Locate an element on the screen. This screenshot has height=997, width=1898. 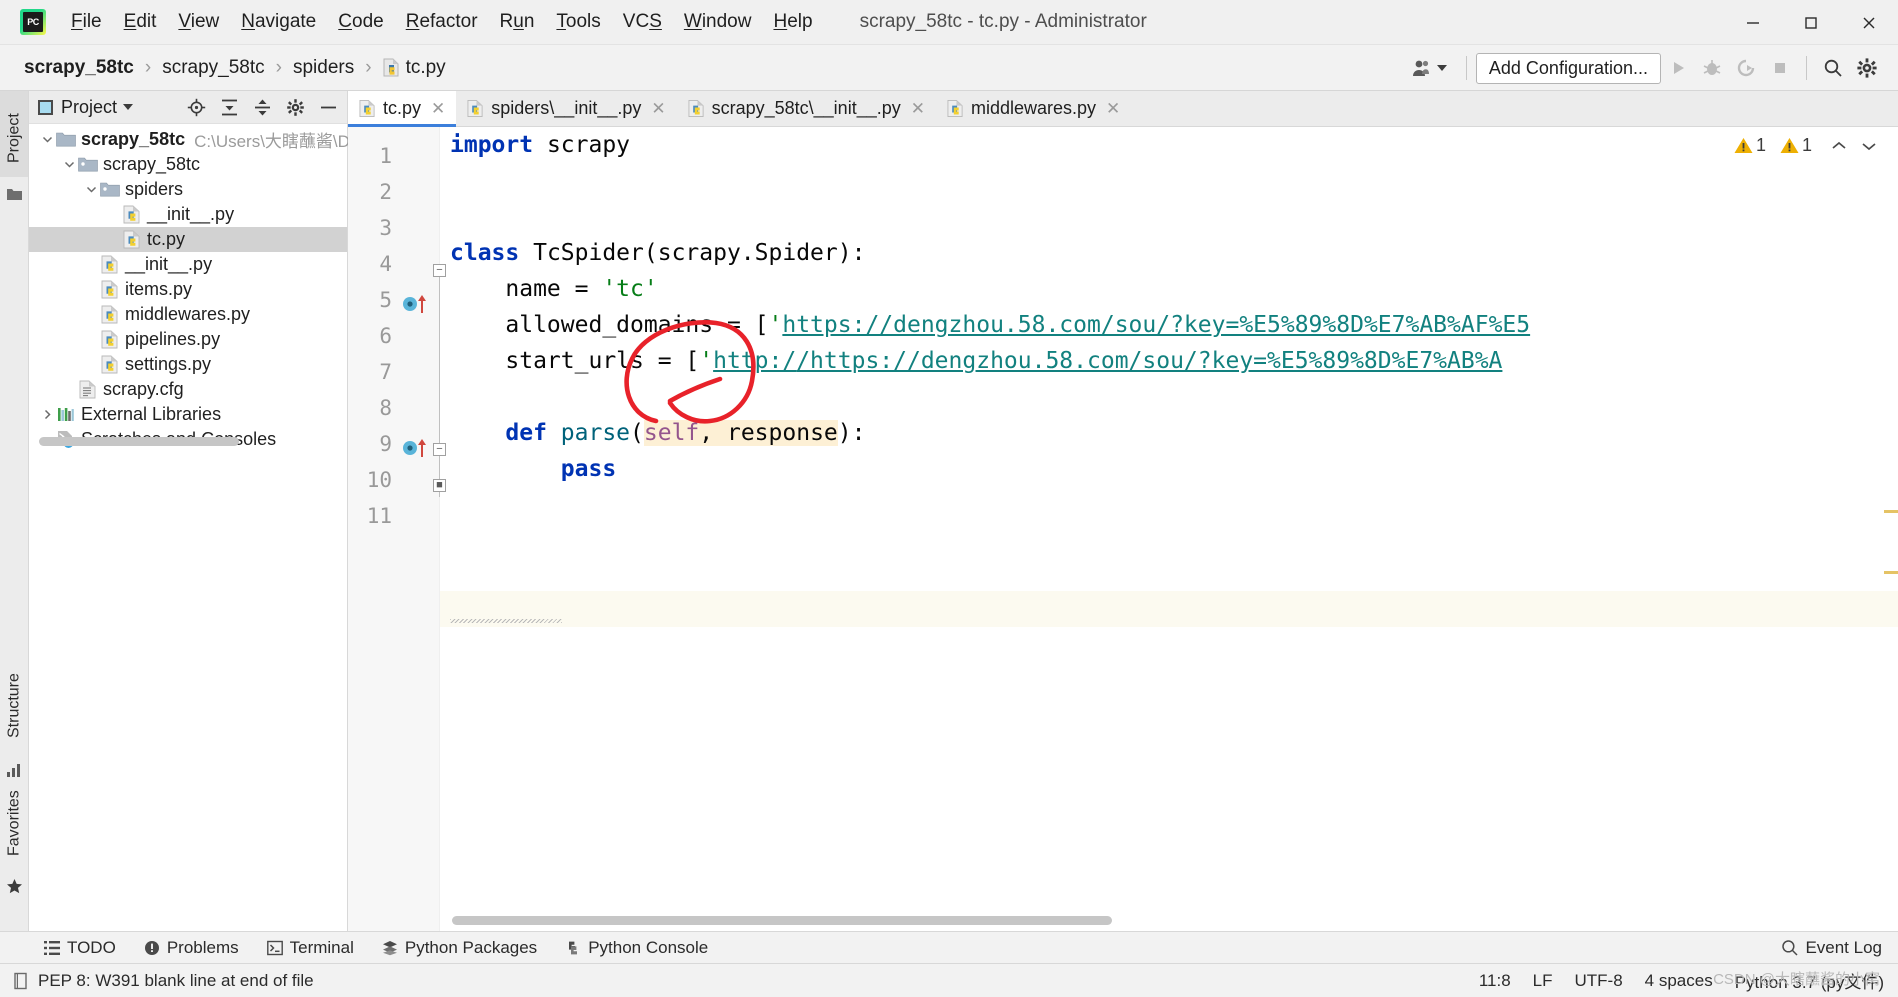
tool-window-python-packages: Python Packages is located at coordinates (459, 948).